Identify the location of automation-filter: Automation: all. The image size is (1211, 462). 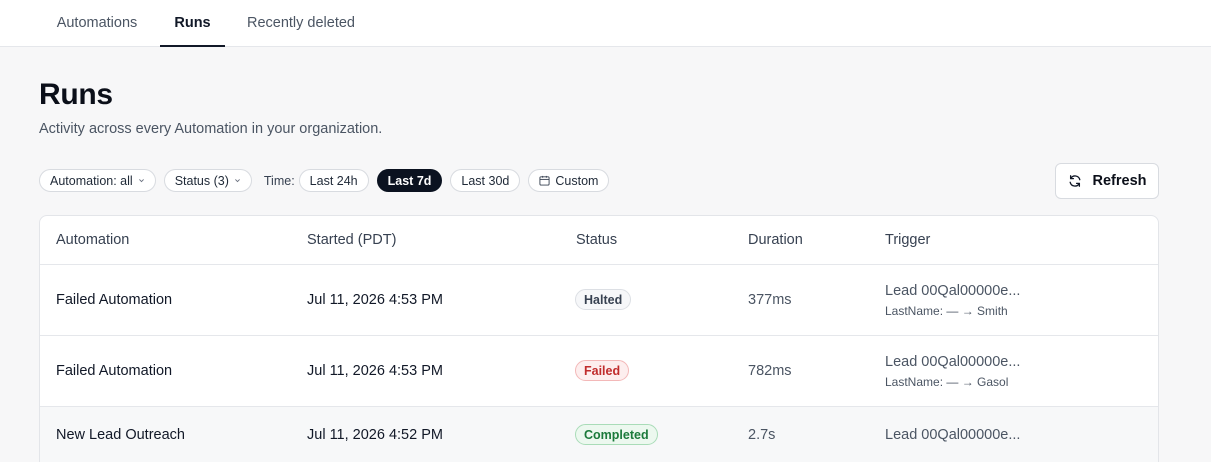
(97, 180).